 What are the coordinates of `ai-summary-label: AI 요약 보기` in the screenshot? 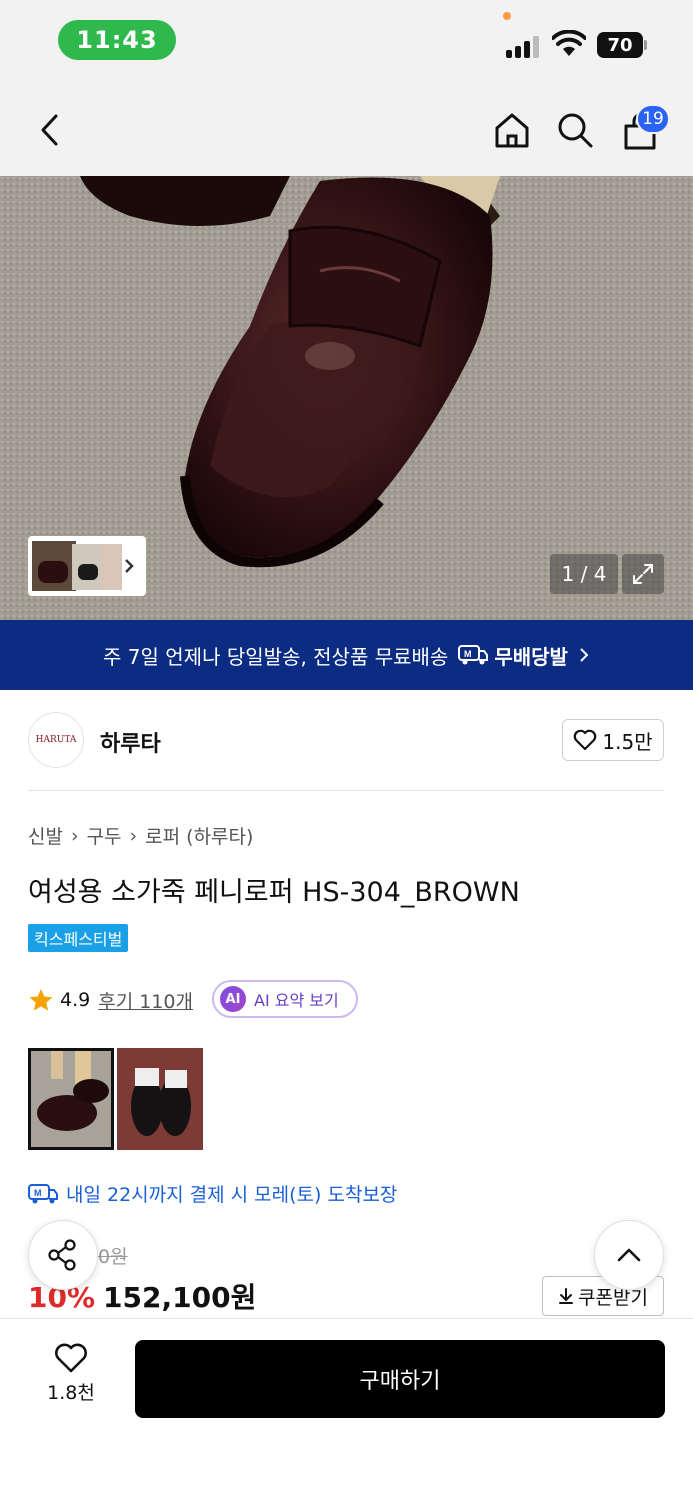 It's located at (296, 1000).